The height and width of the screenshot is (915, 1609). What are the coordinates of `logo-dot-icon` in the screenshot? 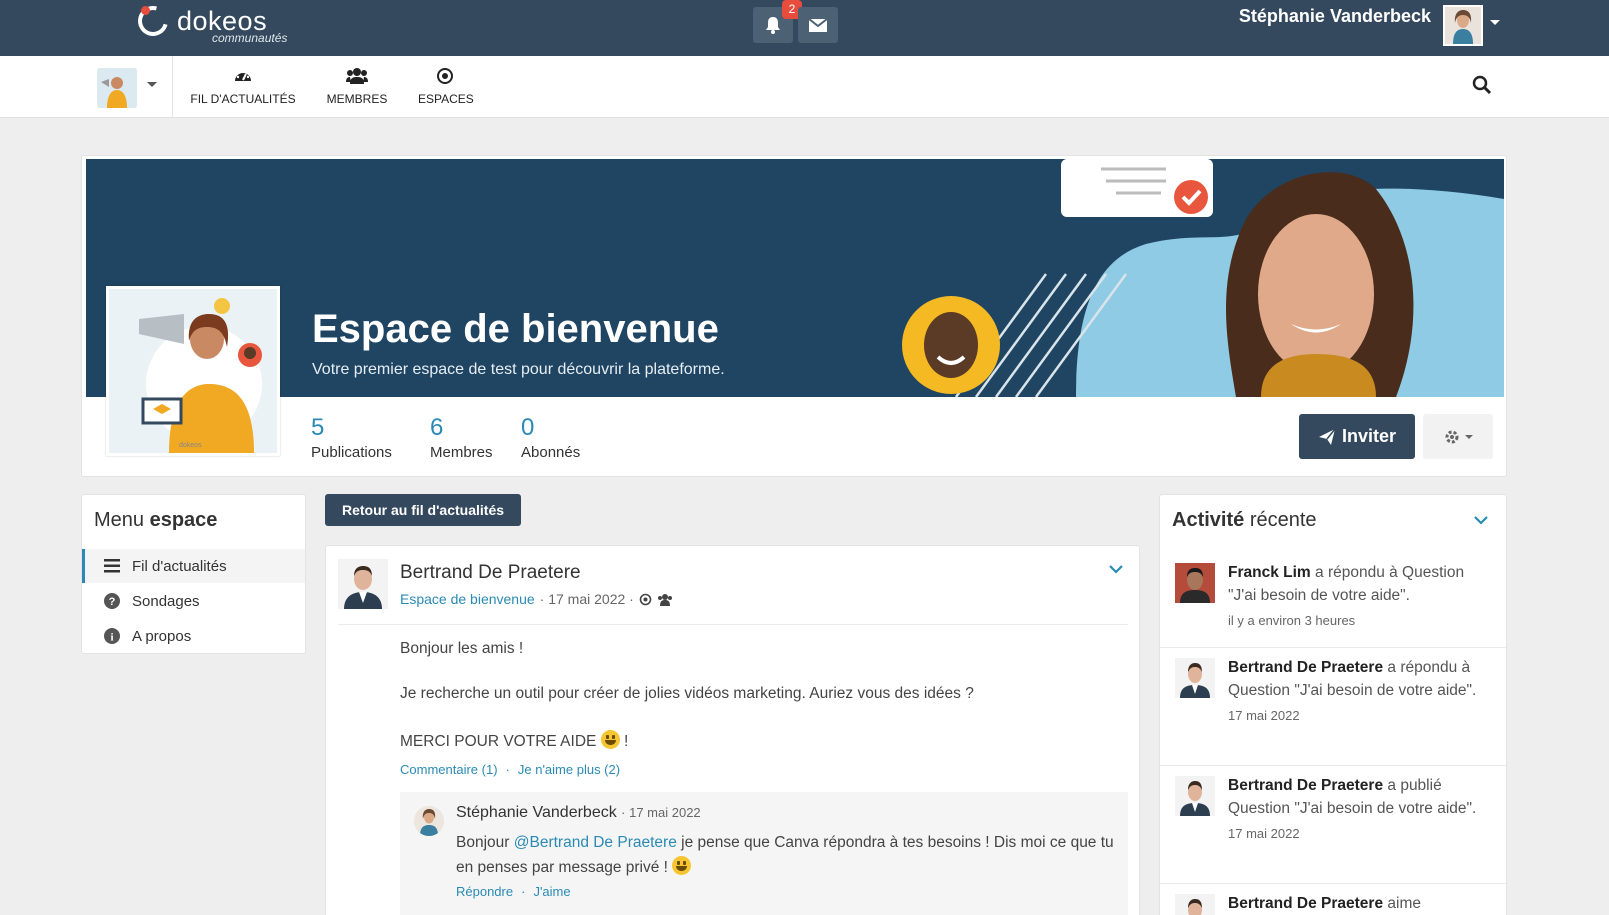 It's located at (145, 10).